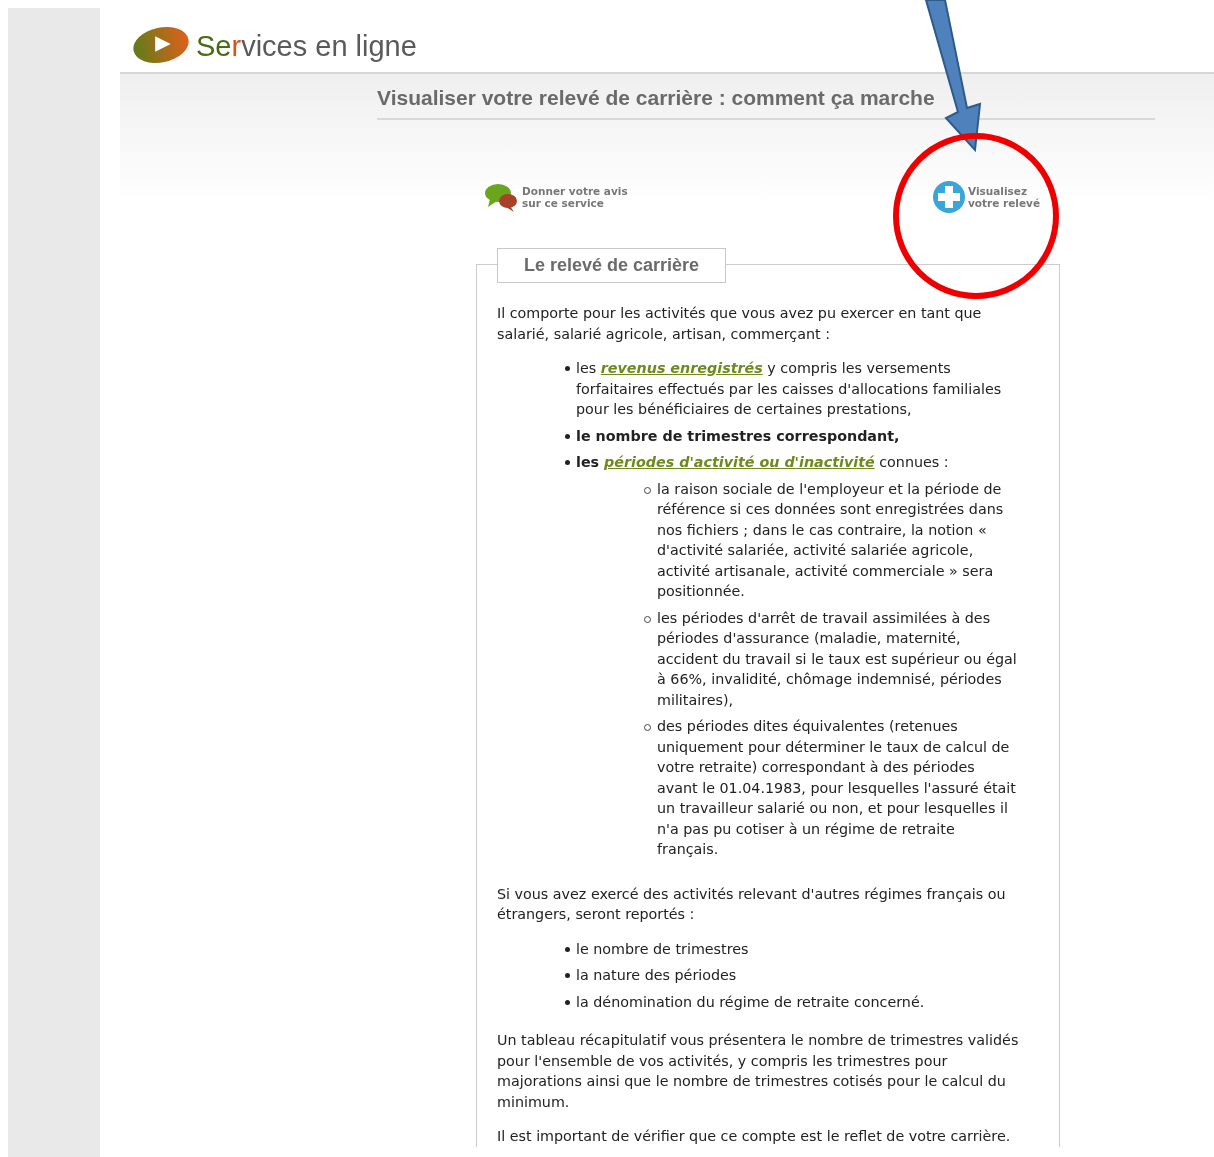 The width and height of the screenshot is (1214, 1157). What do you see at coordinates (557, 197) in the screenshot?
I see `feedback-link: Donner votre avis sur ce service` at bounding box center [557, 197].